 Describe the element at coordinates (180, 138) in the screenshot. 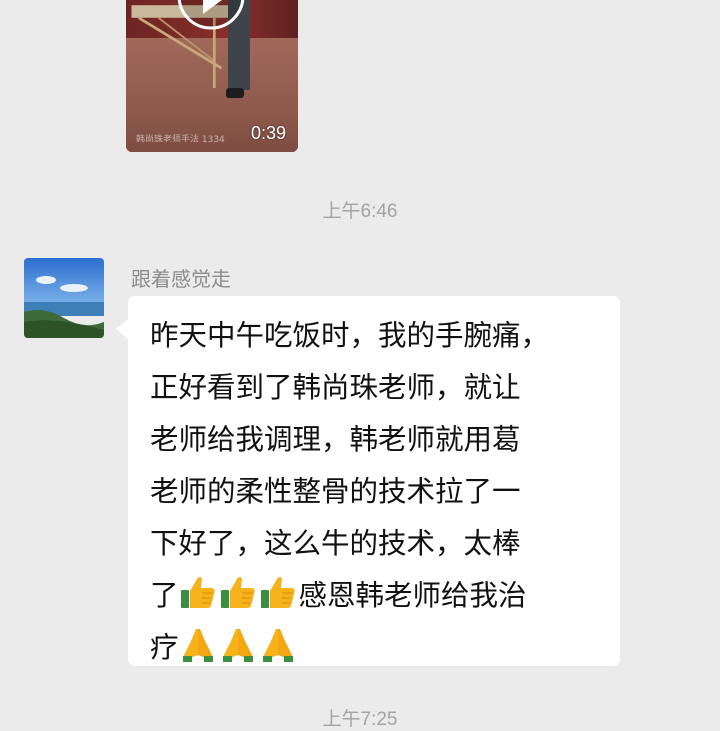

I see `video-watermark: 韩尚珠老师手法 1334` at that location.